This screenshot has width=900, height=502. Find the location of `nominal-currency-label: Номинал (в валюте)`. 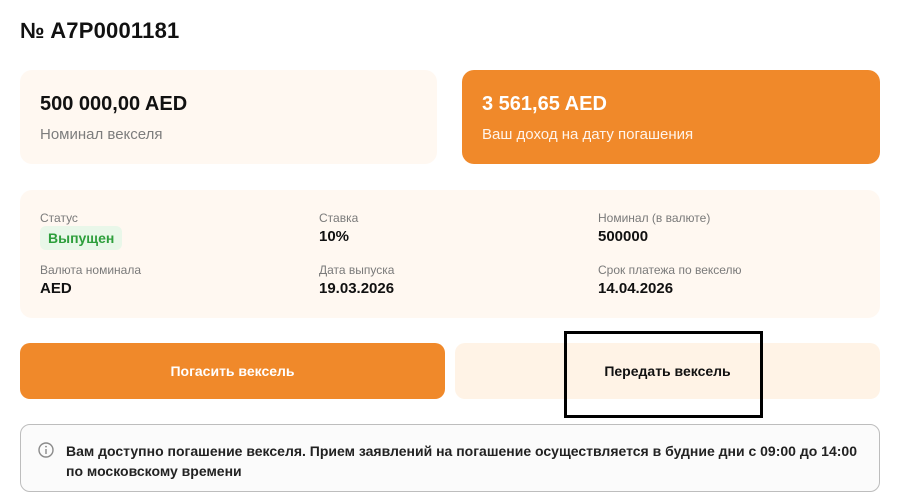

nominal-currency-label: Номинал (в валюте) is located at coordinates (654, 218).